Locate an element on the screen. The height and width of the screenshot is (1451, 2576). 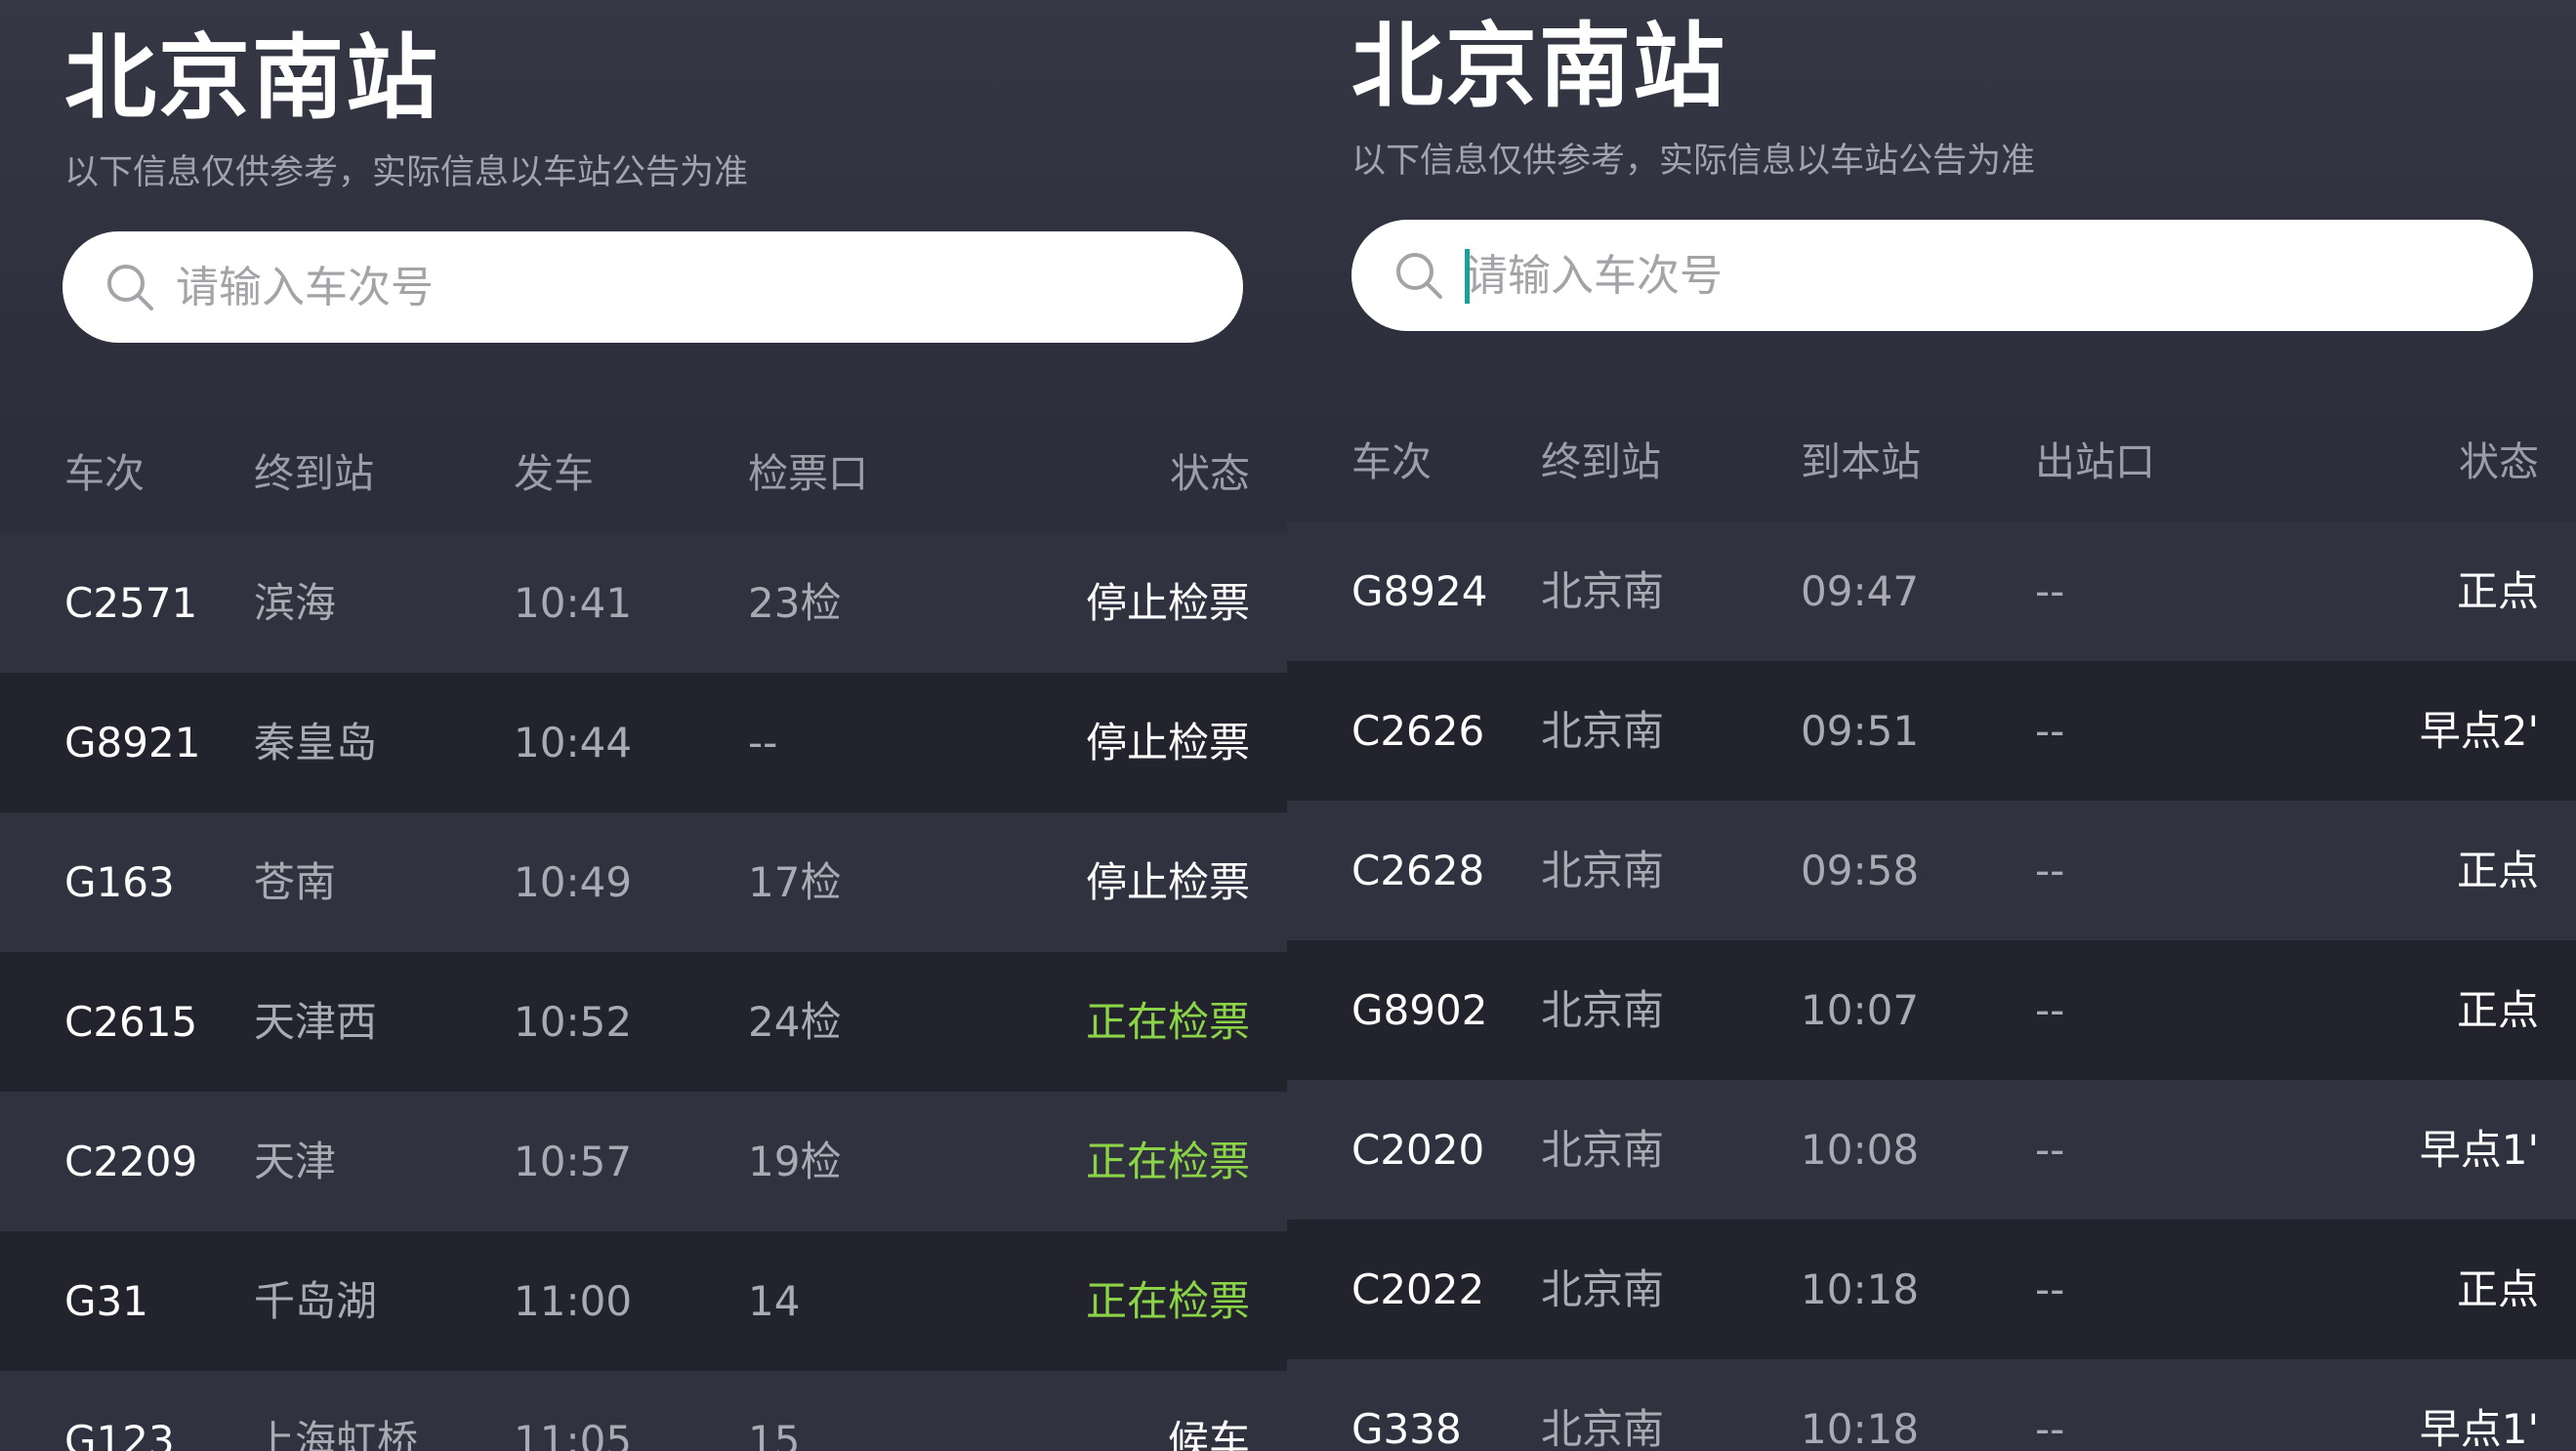
cell-dest: 秦皇岛 is located at coordinates (316, 742).